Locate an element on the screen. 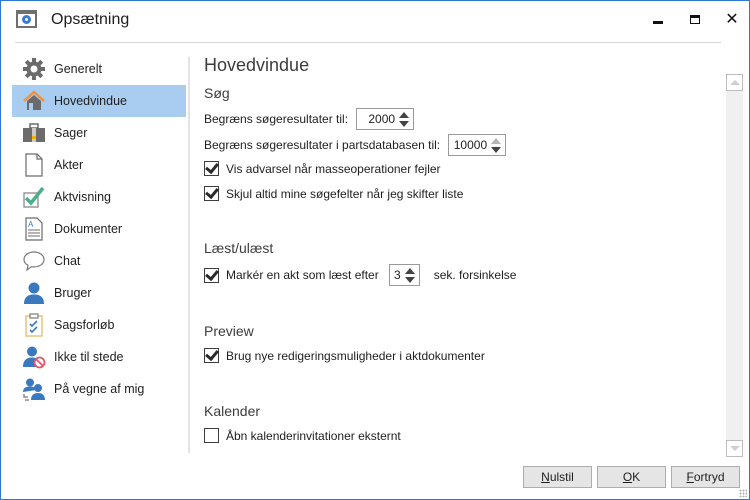 Image resolution: width=750 pixels, height=500 pixels. delay-suffix: sek. forsinkelse is located at coordinates (475, 275).